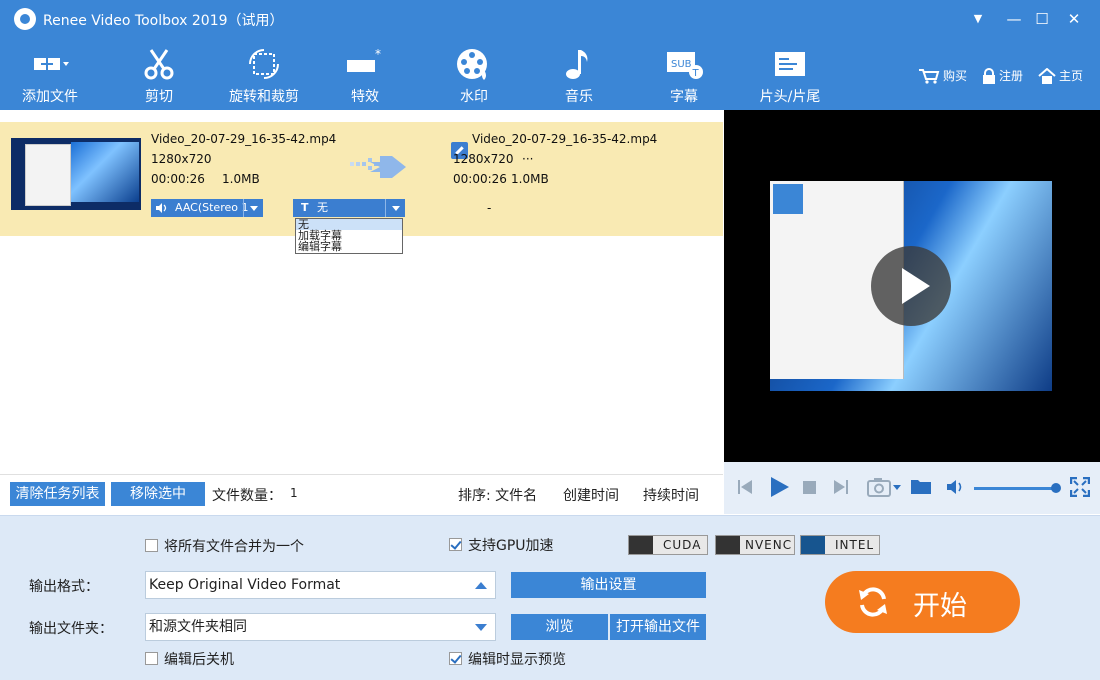  What do you see at coordinates (779, 487) in the screenshot?
I see `play-icon` at bounding box center [779, 487].